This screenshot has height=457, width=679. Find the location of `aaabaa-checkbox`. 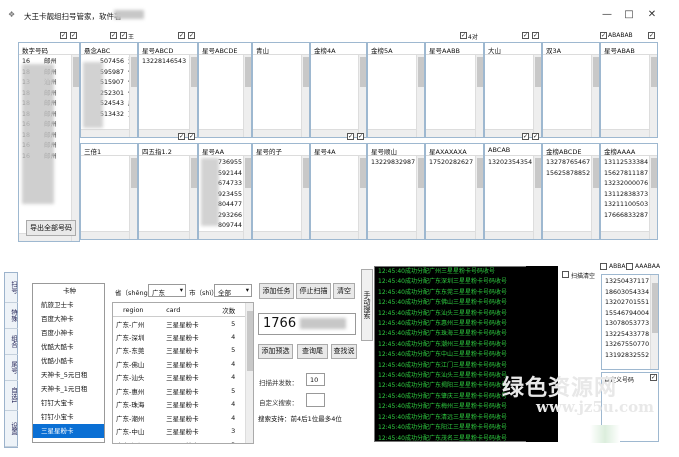

aaabaa-checkbox is located at coordinates (629, 266).